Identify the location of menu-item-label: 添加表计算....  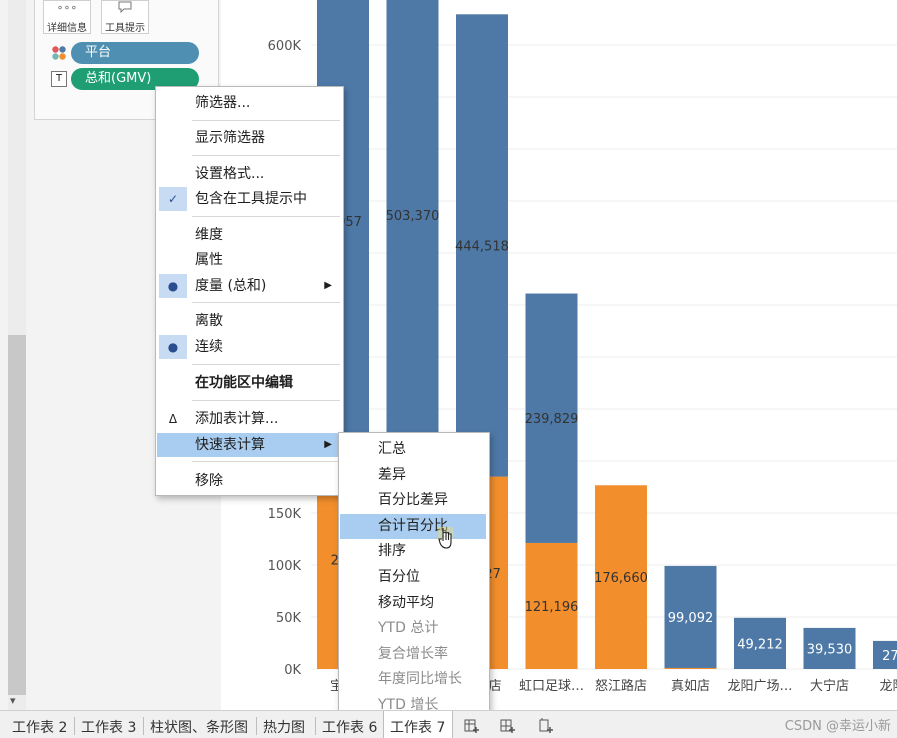
(237, 419).